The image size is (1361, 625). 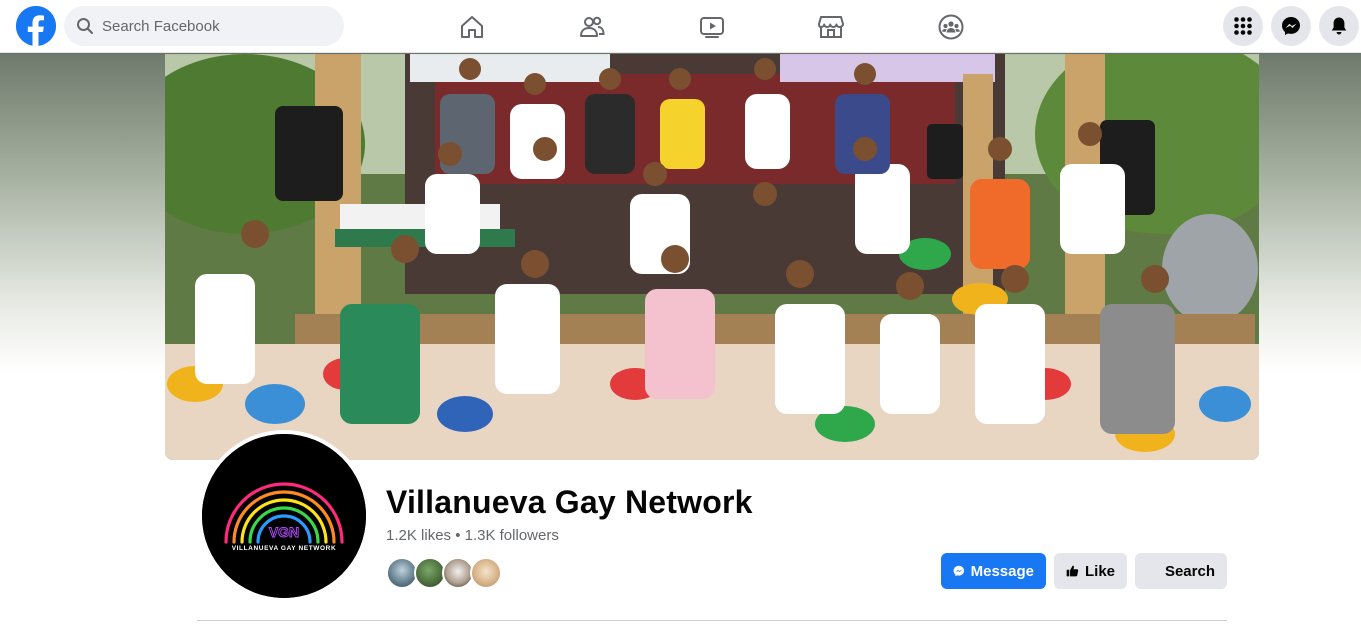 I want to click on watch-icon, so click(x=712, y=27).